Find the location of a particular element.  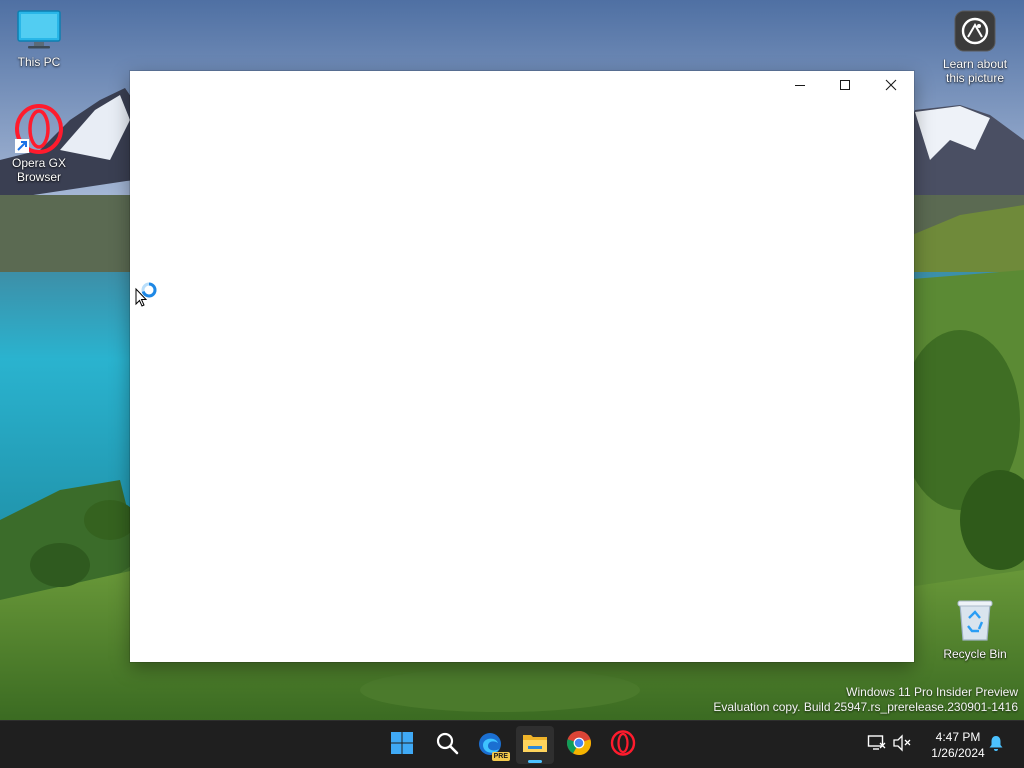

taskbar: PRE 4:47 PM 1/26/2024 is located at coordinates (512, 744).